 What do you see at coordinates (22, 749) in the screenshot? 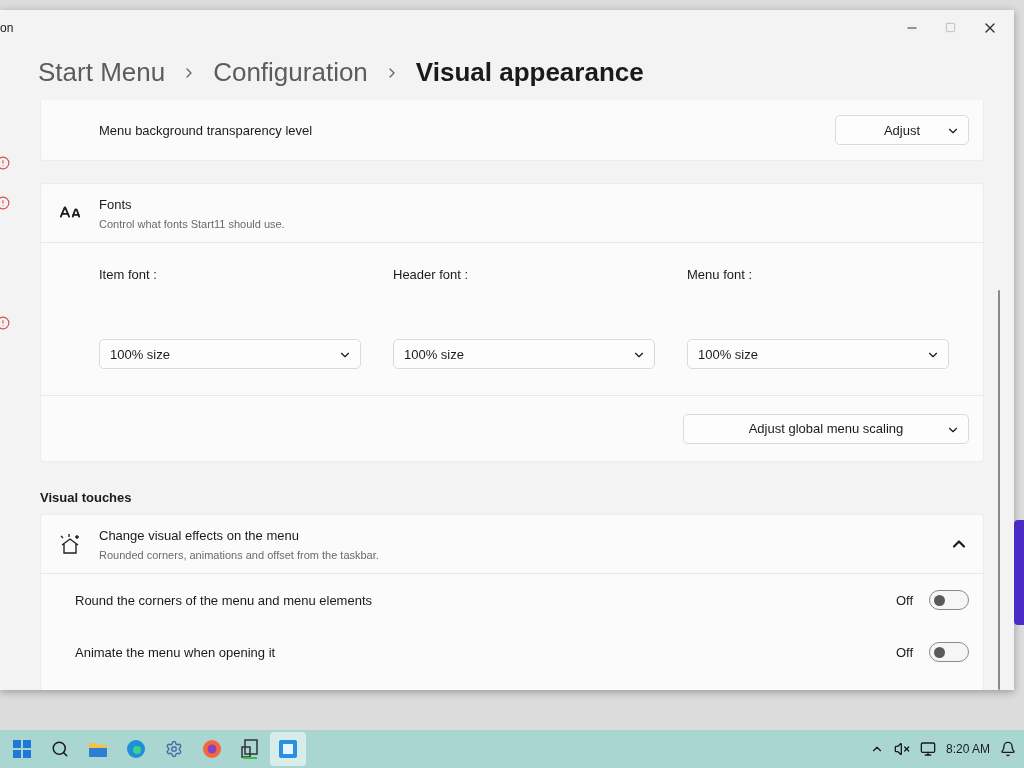
I see `windows-icon` at bounding box center [22, 749].